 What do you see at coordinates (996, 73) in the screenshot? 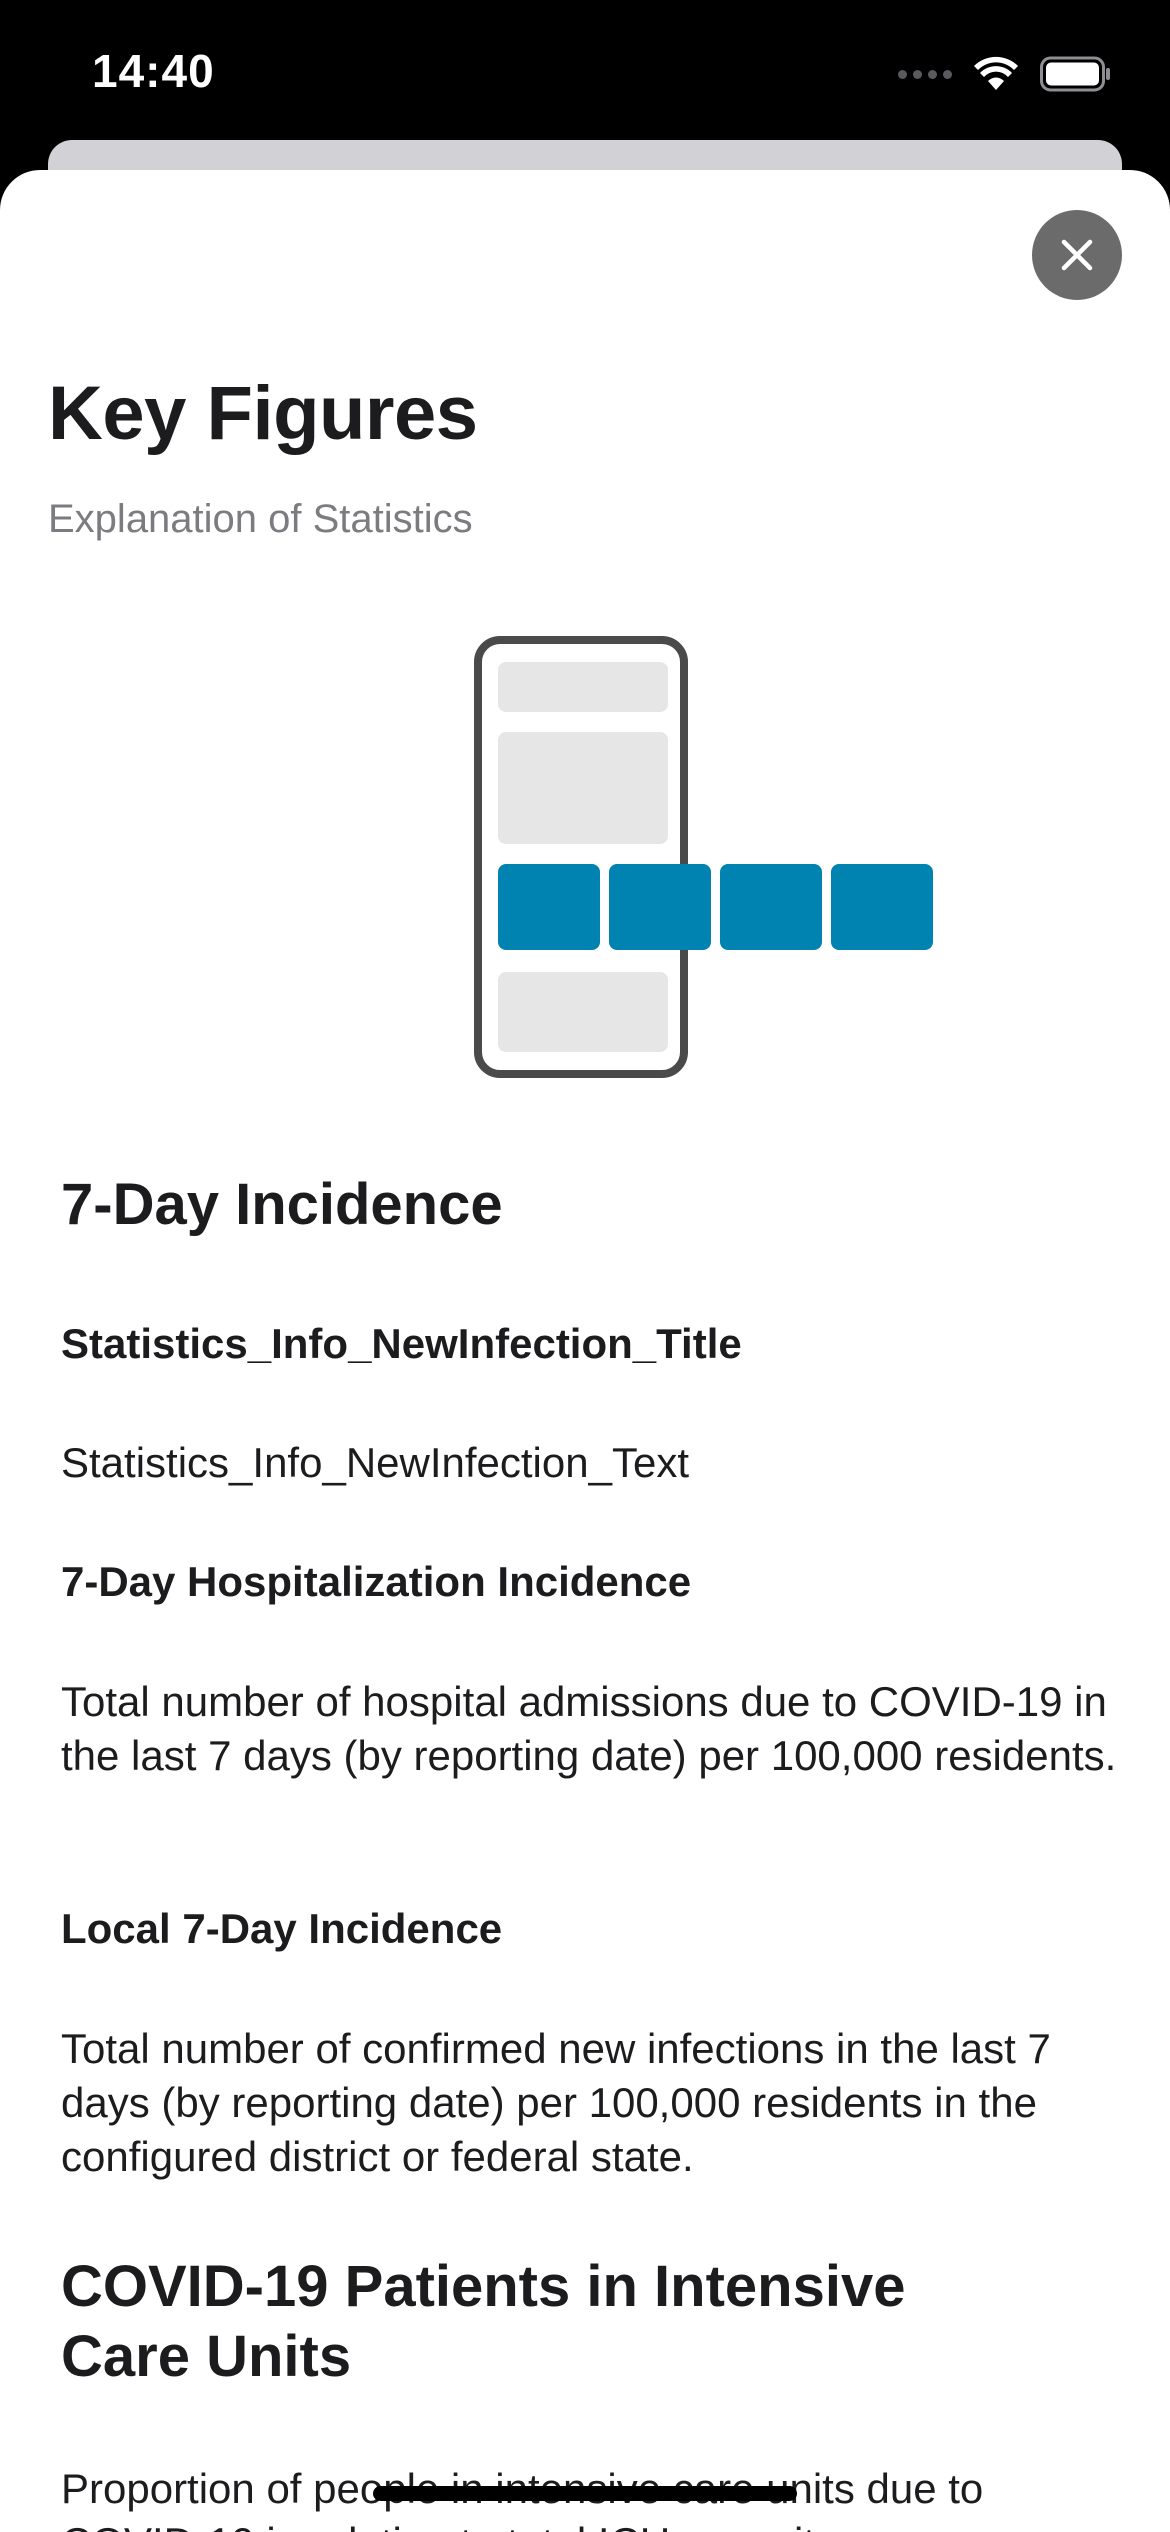
I see `wifi-icon` at bounding box center [996, 73].